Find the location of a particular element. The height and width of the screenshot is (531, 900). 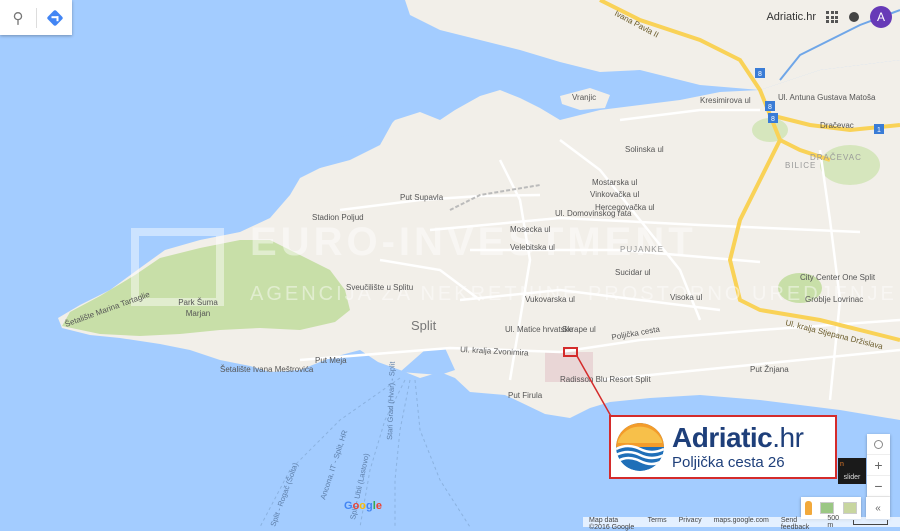

search-icon: ⚲ is located at coordinates (18, 17).